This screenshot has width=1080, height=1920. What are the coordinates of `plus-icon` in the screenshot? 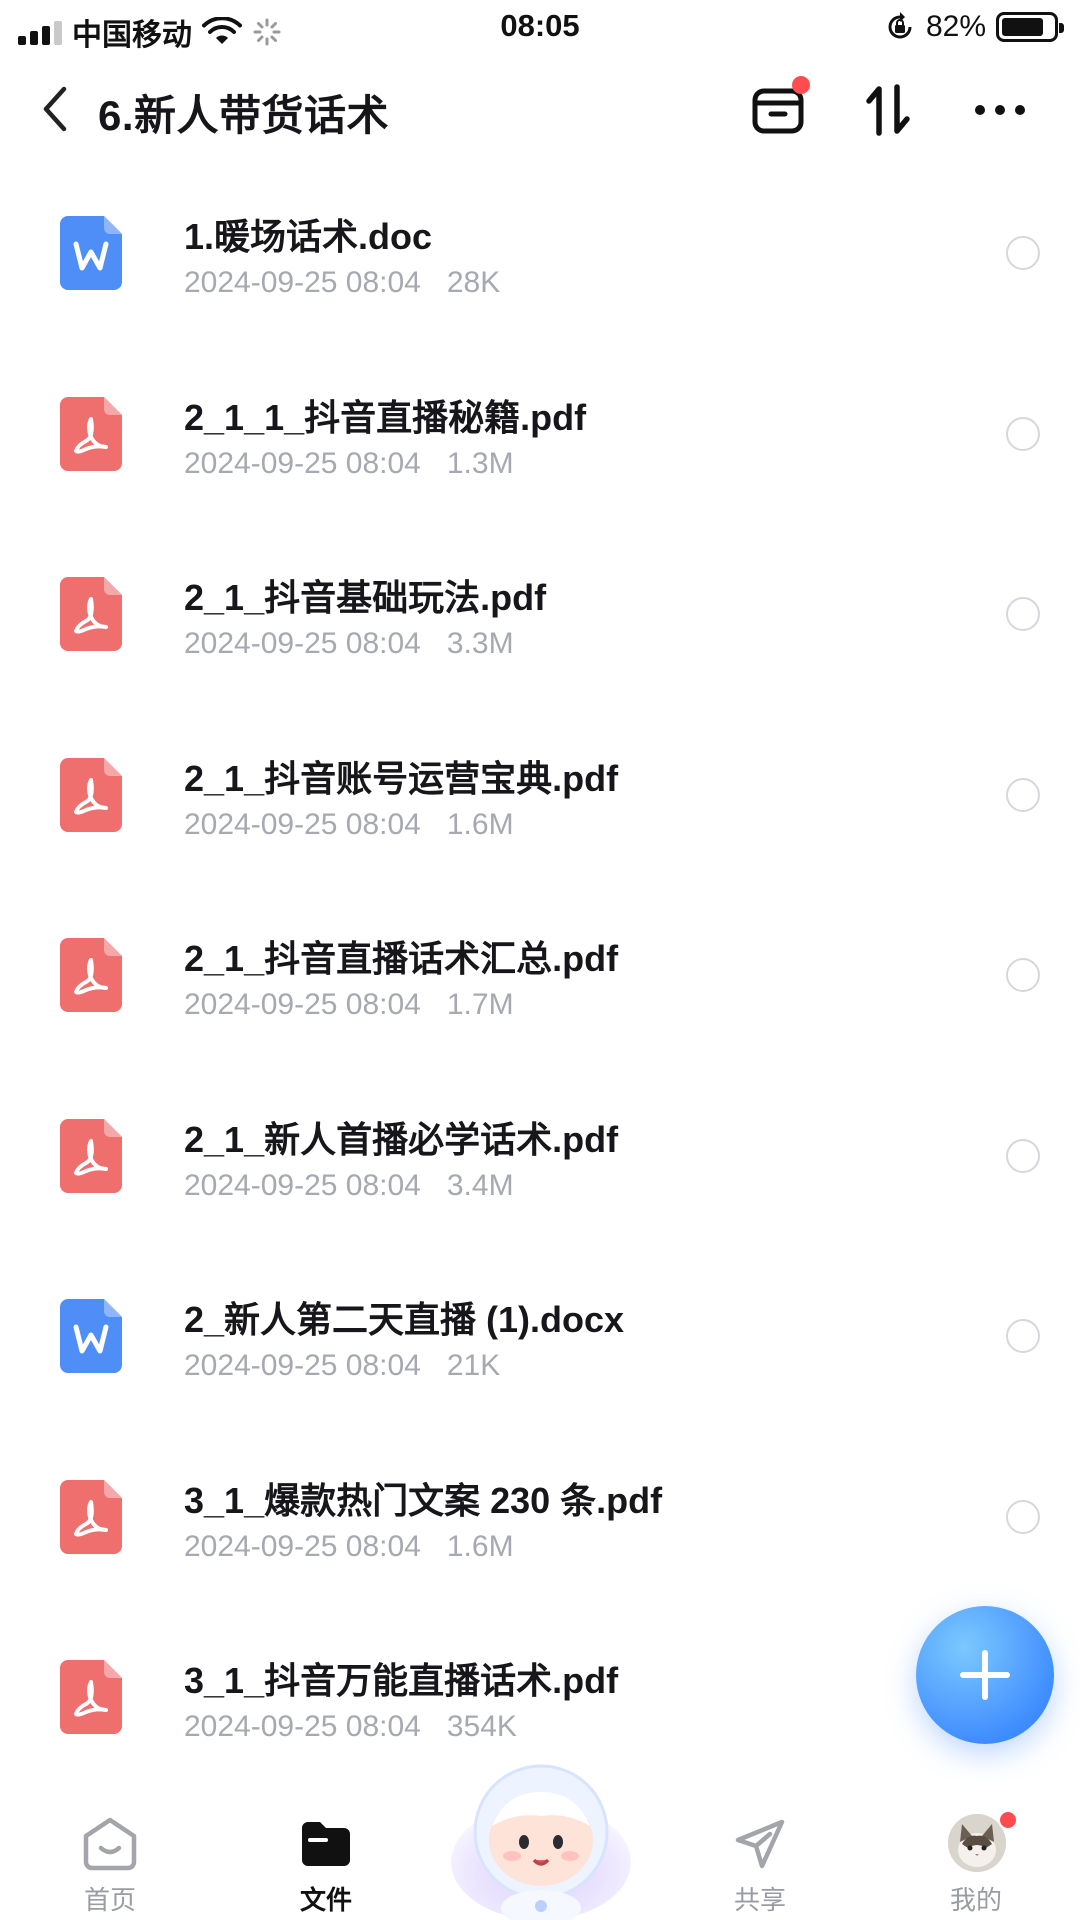 It's located at (985, 1675).